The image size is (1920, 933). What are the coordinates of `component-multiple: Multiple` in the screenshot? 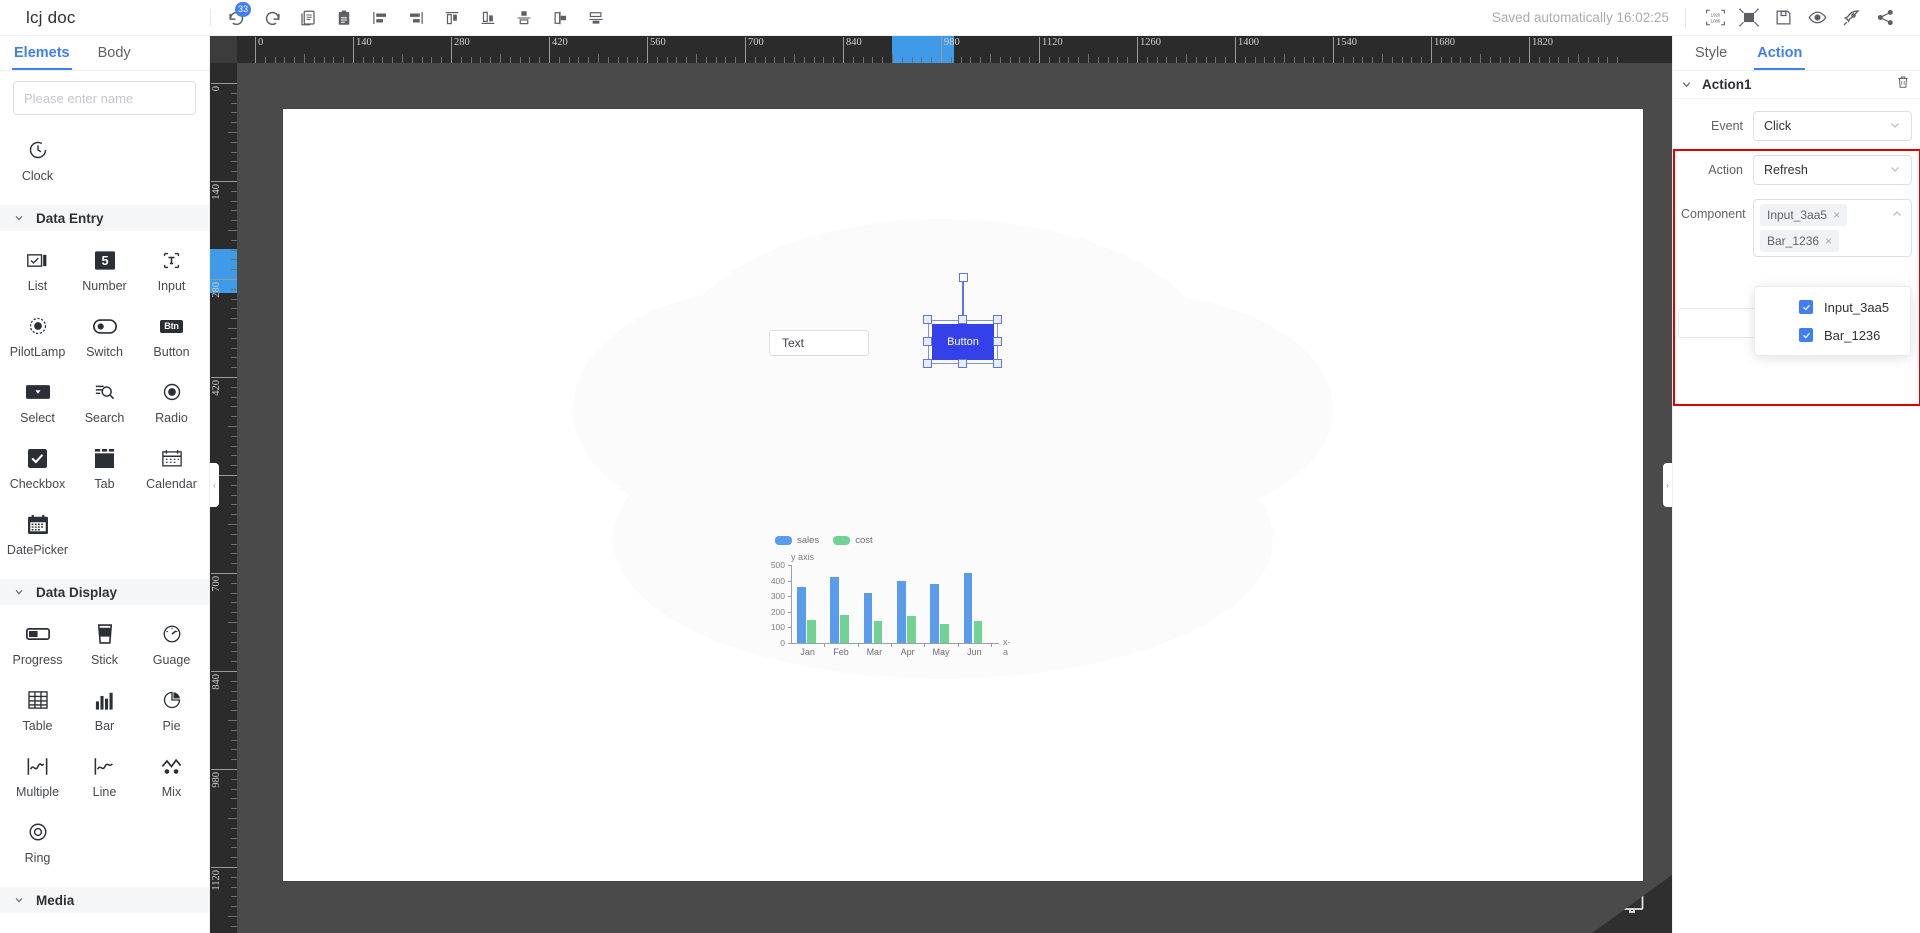 It's located at (37, 780).